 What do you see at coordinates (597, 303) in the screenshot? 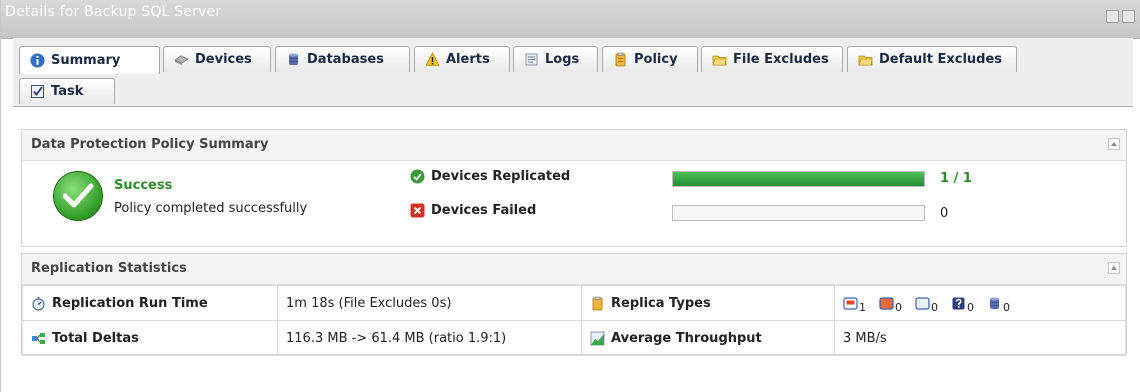
I see `replica-icon` at bounding box center [597, 303].